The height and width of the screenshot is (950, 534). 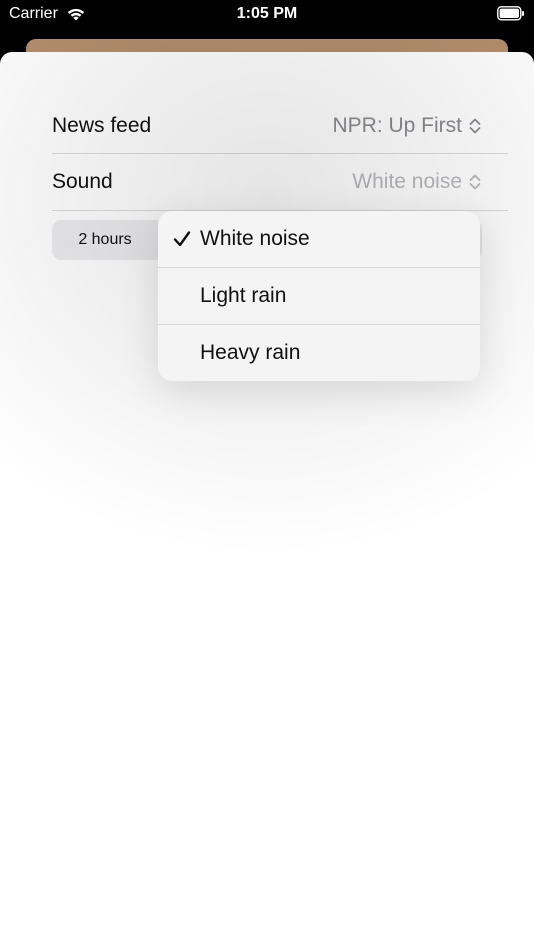 What do you see at coordinates (102, 125) in the screenshot?
I see `news-feed-label: News feed` at bounding box center [102, 125].